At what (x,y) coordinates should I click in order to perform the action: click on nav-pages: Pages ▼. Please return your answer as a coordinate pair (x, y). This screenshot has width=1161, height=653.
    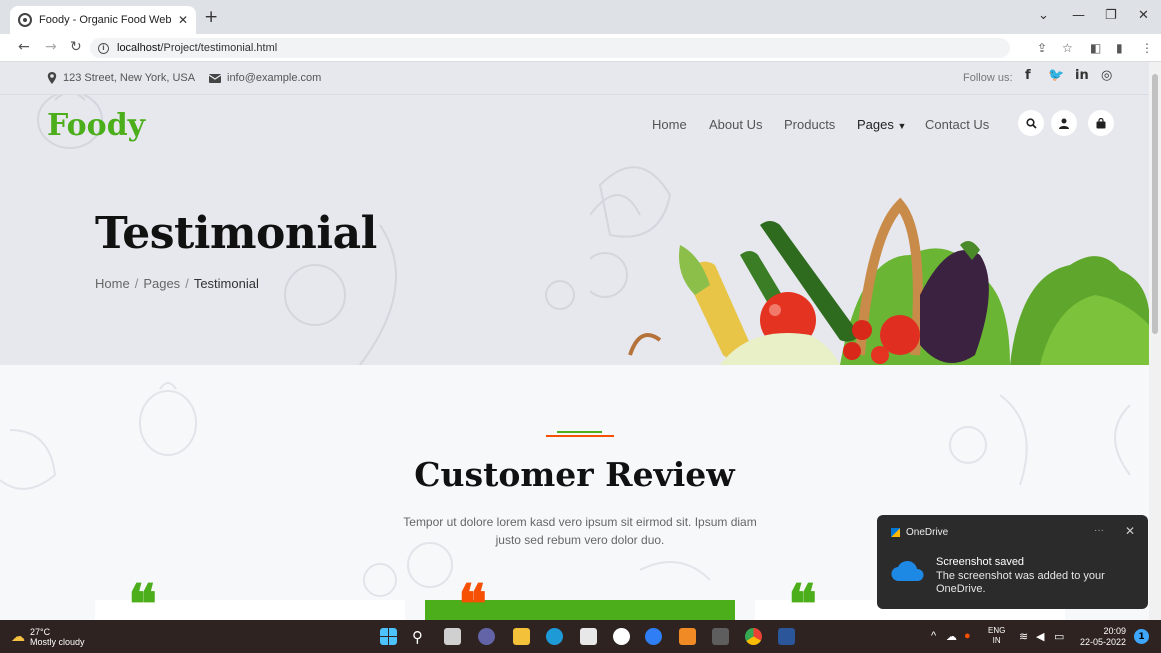
    Looking at the image, I should click on (881, 124).